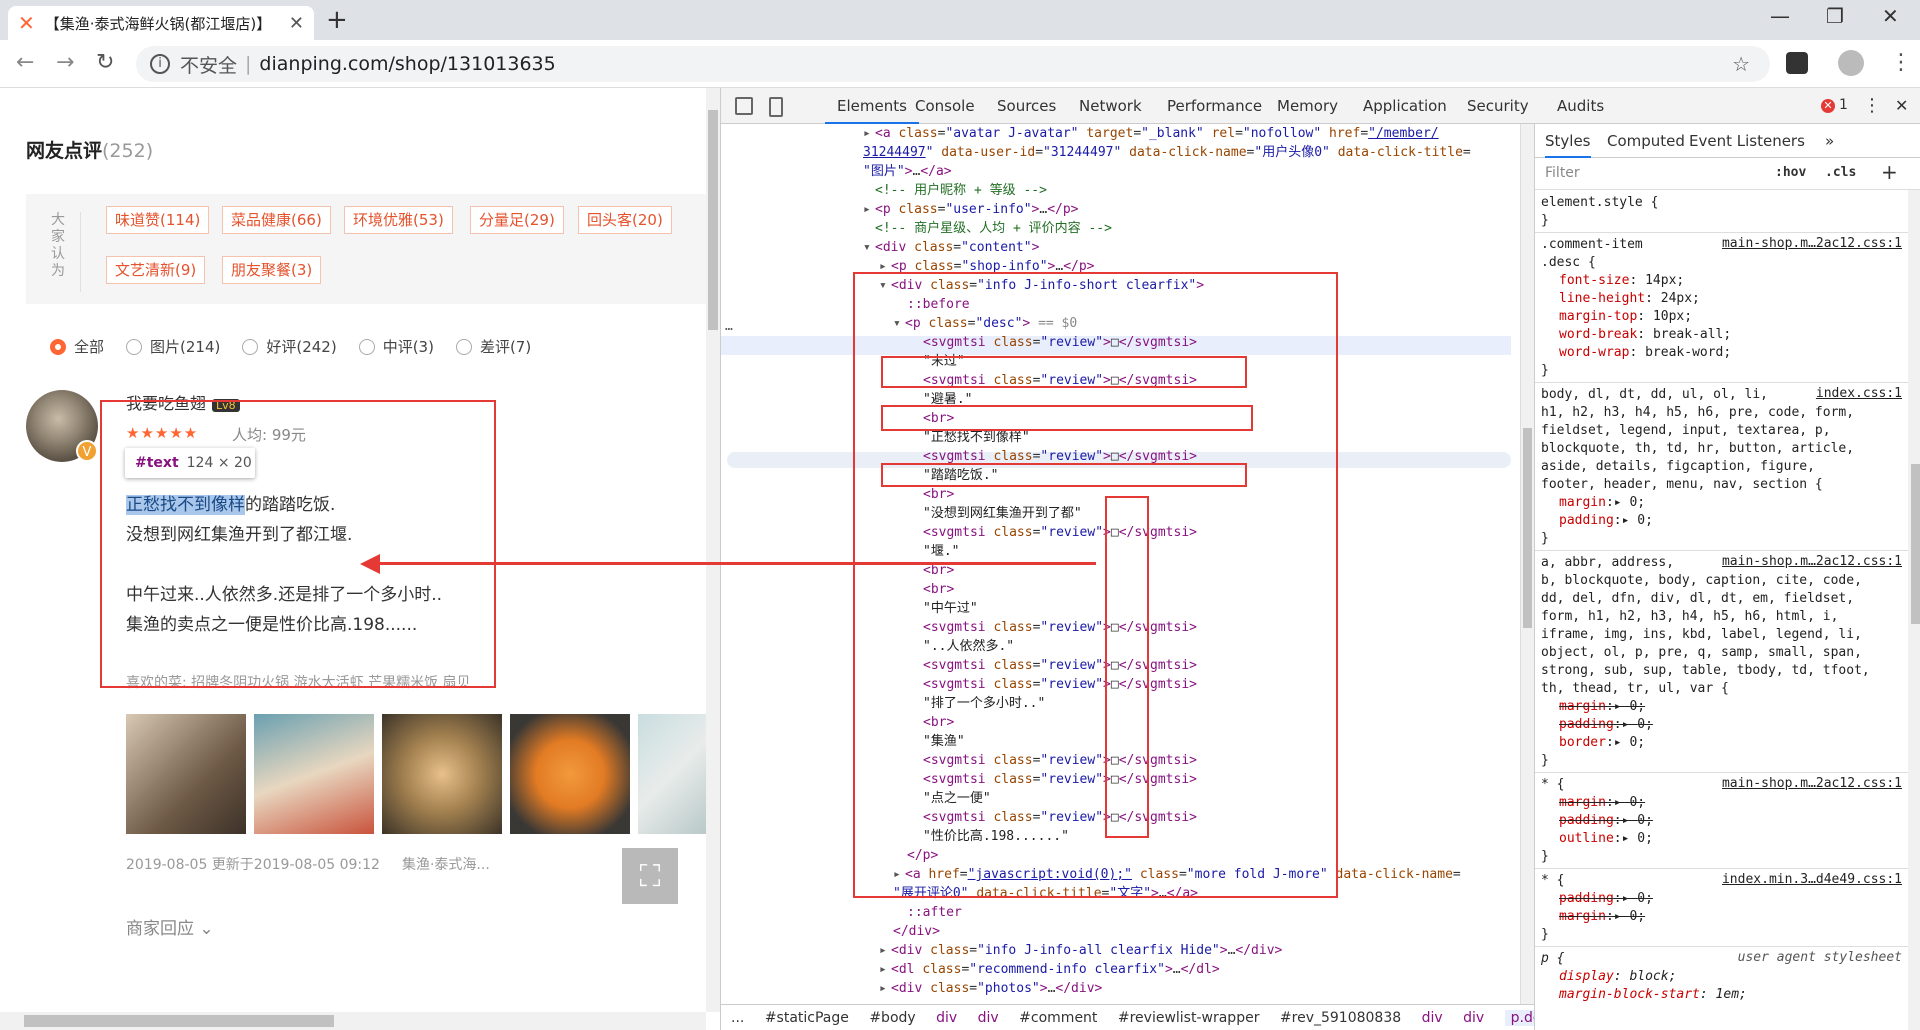 This screenshot has height=1030, width=1920. I want to click on page-scrollbar-thumb, so click(713, 220).